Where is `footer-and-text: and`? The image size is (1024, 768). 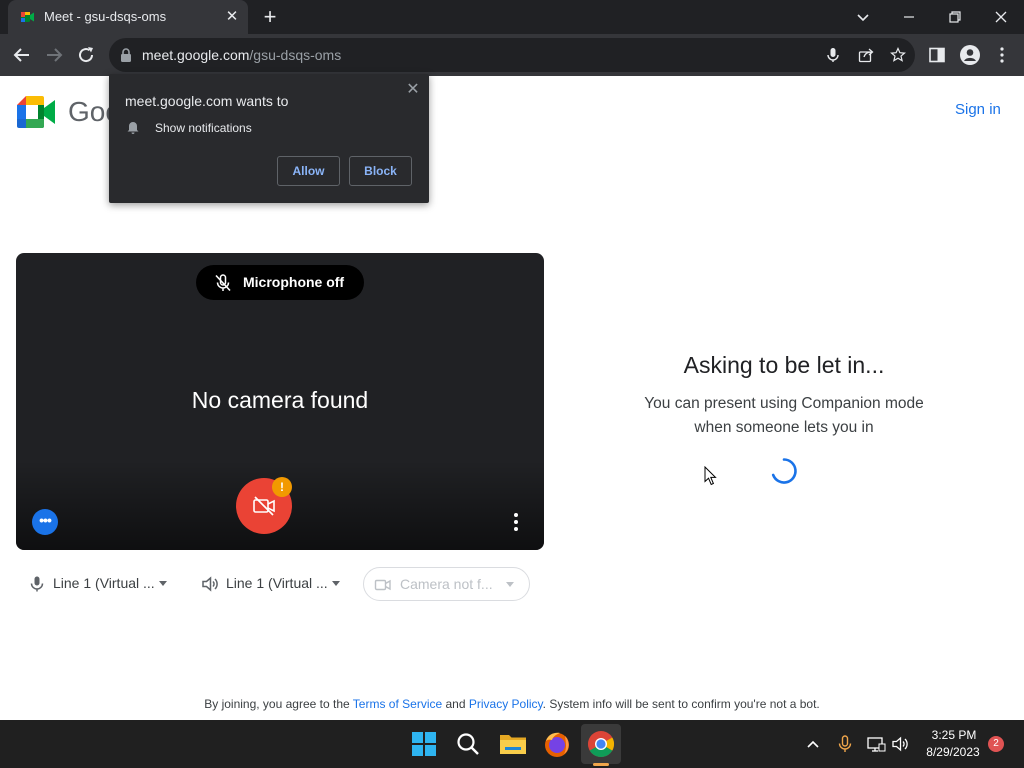
footer-and-text: and is located at coordinates (455, 704).